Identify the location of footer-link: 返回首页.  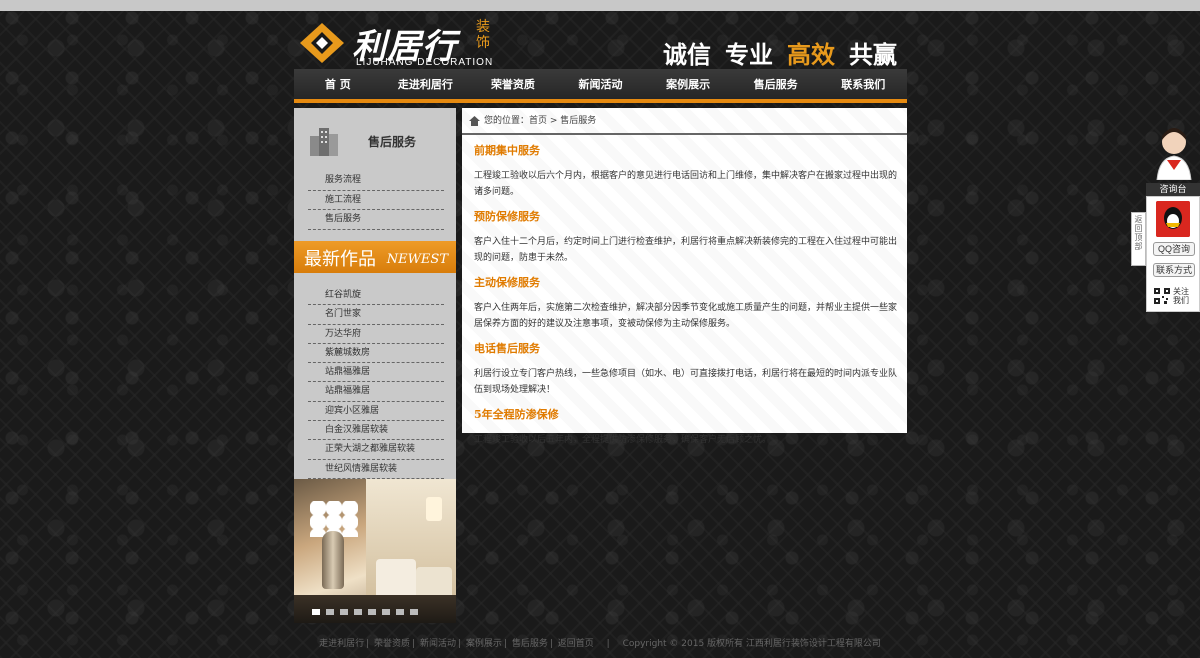
(576, 644).